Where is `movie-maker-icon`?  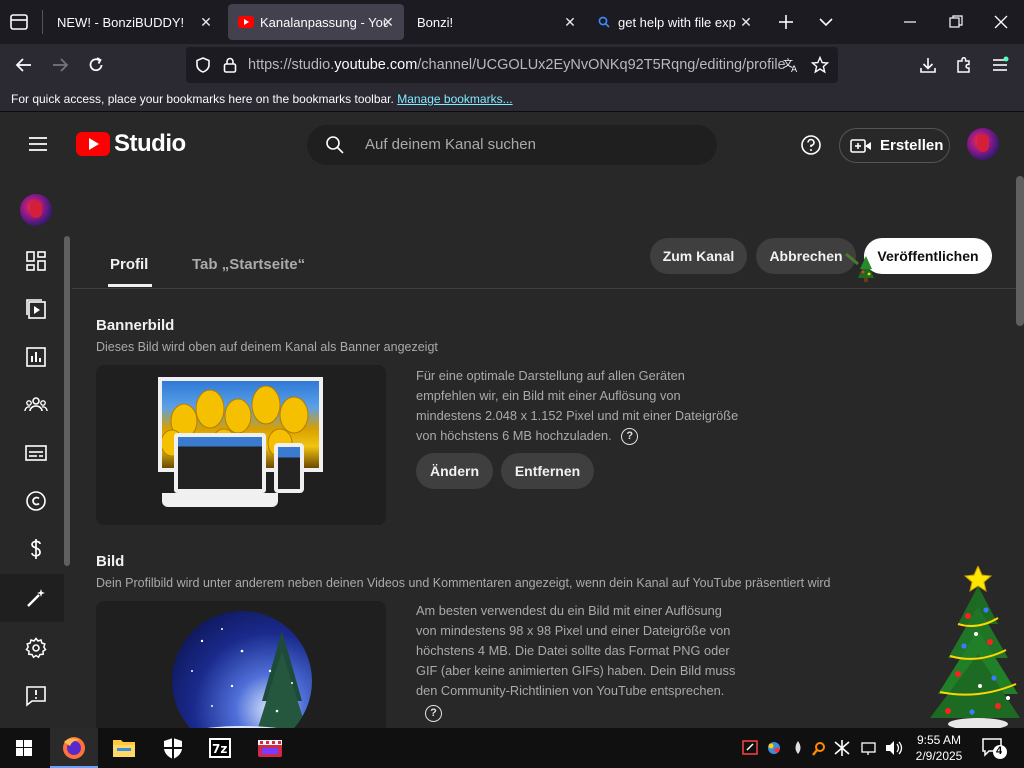
movie-maker-icon is located at coordinates (270, 748).